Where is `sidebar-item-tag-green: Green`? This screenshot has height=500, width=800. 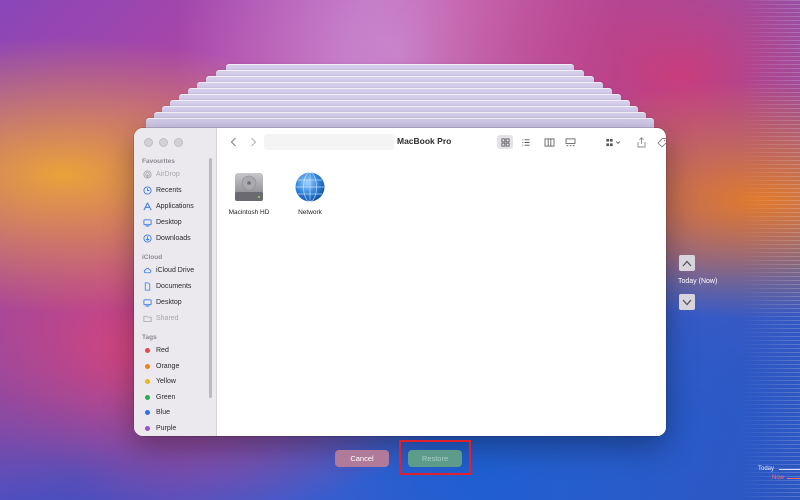
sidebar-item-tag-green: Green is located at coordinates (159, 397).